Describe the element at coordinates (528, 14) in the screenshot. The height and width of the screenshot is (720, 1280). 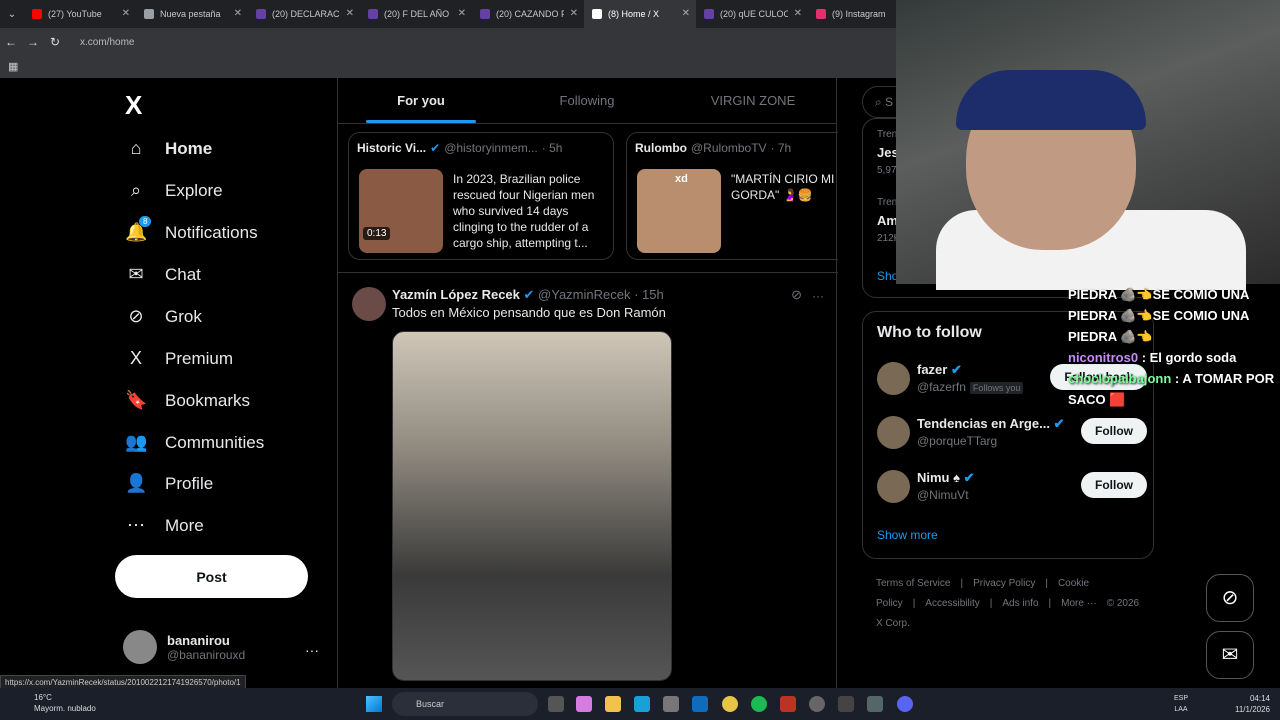
I see `browser-tab: (20) CAZANDO PI ✕` at that location.